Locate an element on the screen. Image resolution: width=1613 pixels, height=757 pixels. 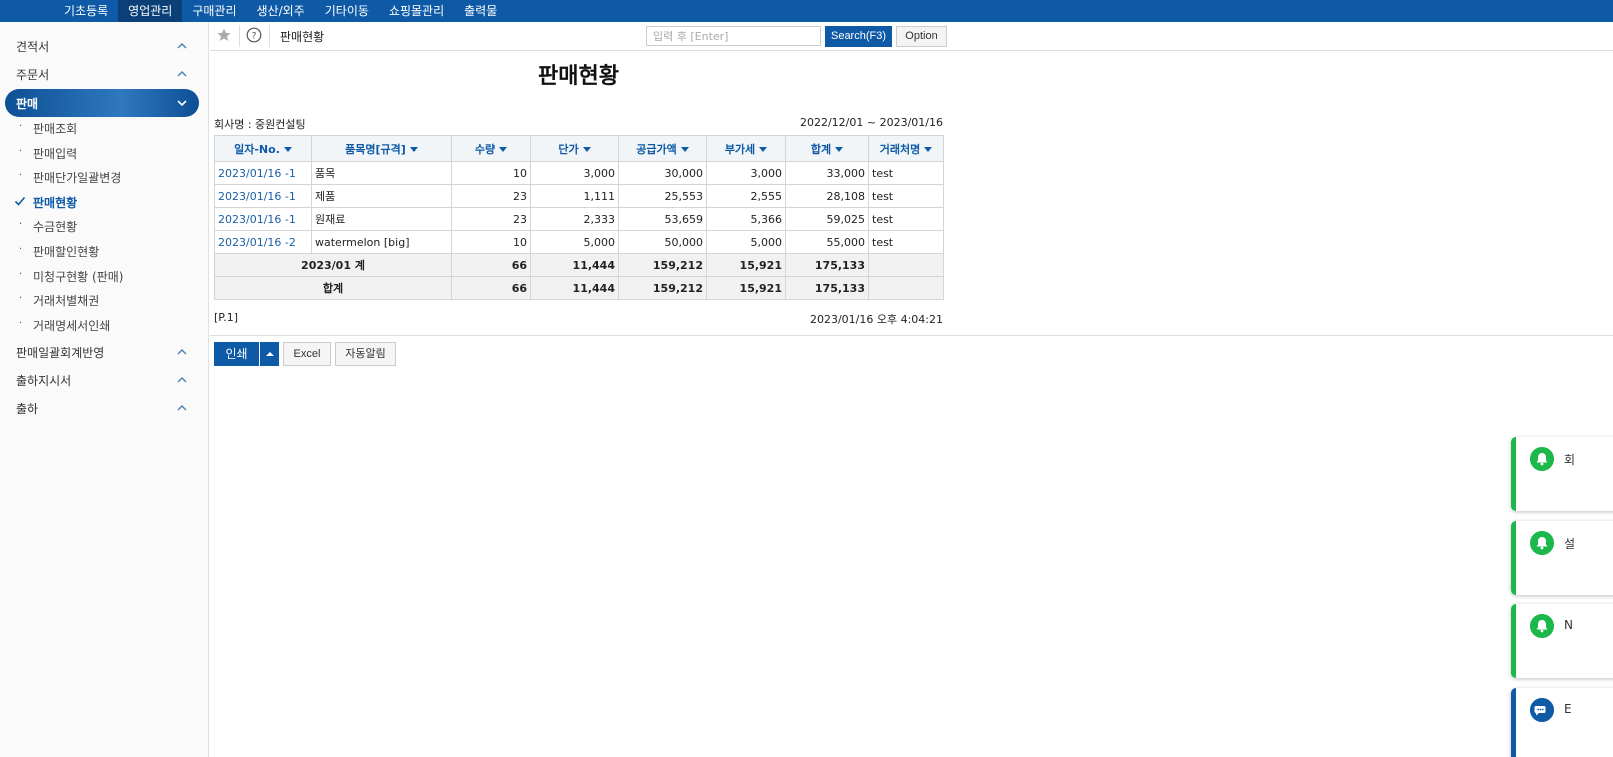
table-cell: watermelon [big] is located at coordinates (381, 242).